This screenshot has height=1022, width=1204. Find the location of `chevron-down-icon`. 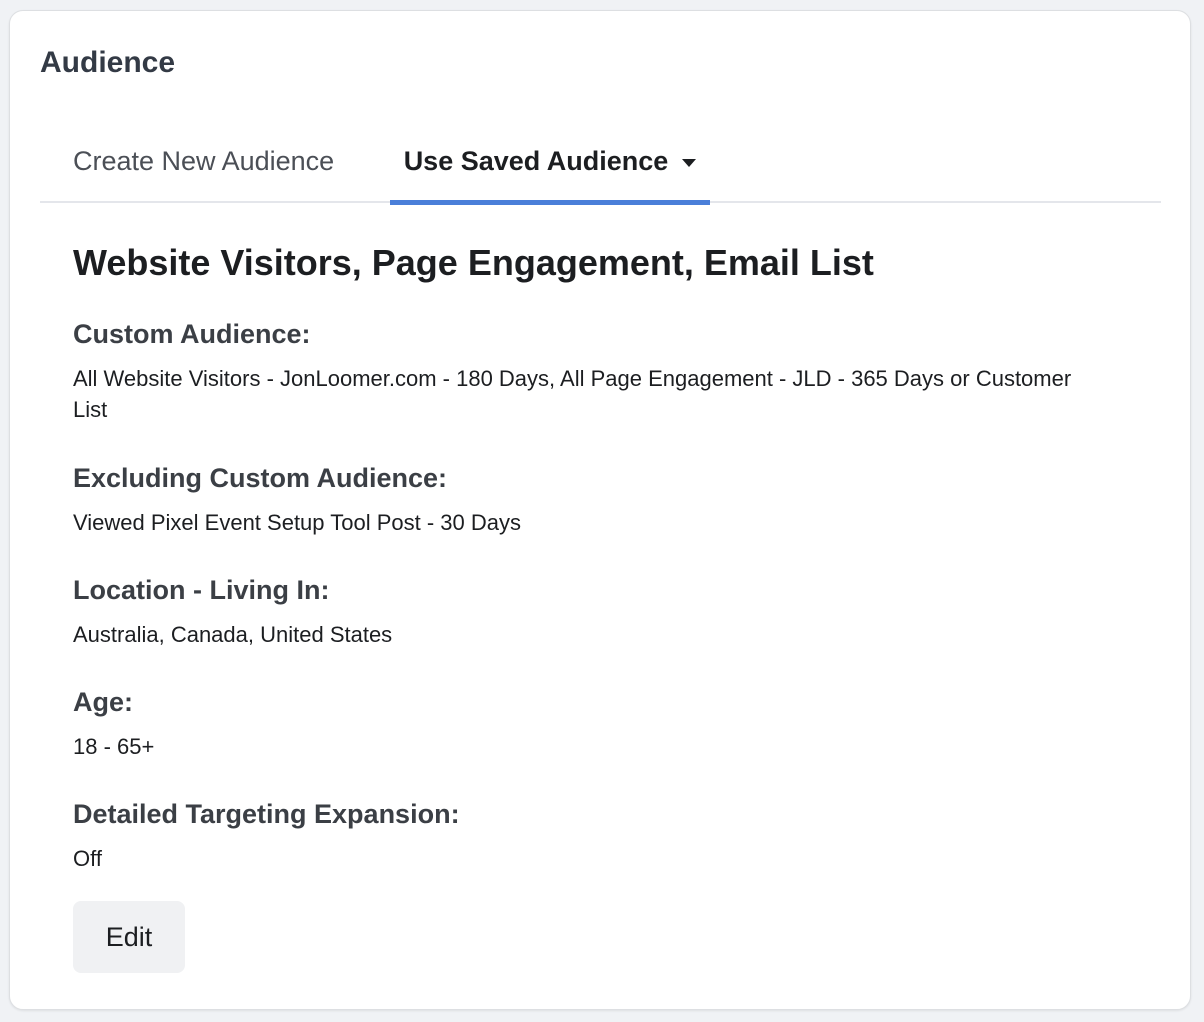

chevron-down-icon is located at coordinates (689, 163).